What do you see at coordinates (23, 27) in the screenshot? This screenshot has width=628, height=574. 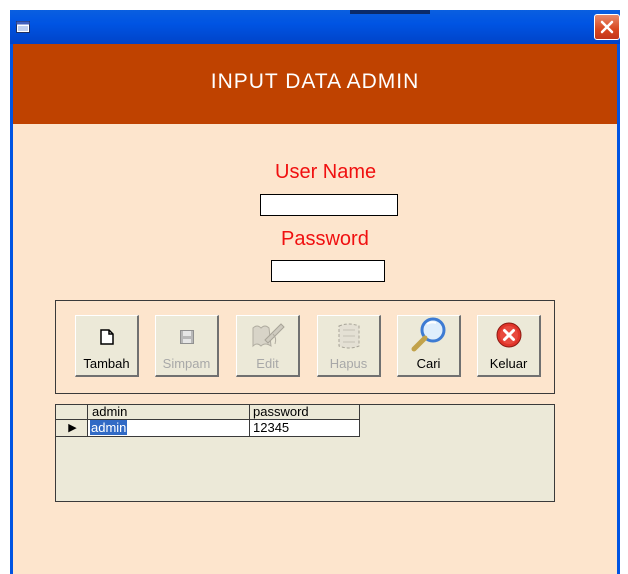 I see `app-icon` at bounding box center [23, 27].